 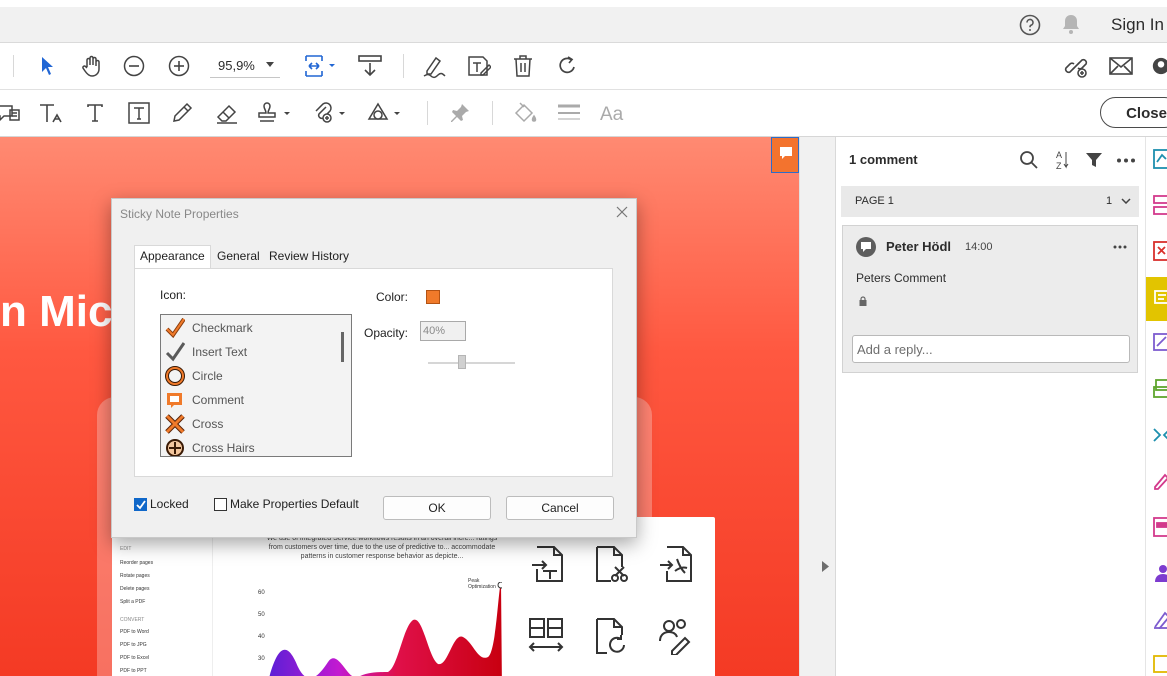 What do you see at coordinates (1160, 389) in the screenshot?
I see `rail-combine-files-icon` at bounding box center [1160, 389].